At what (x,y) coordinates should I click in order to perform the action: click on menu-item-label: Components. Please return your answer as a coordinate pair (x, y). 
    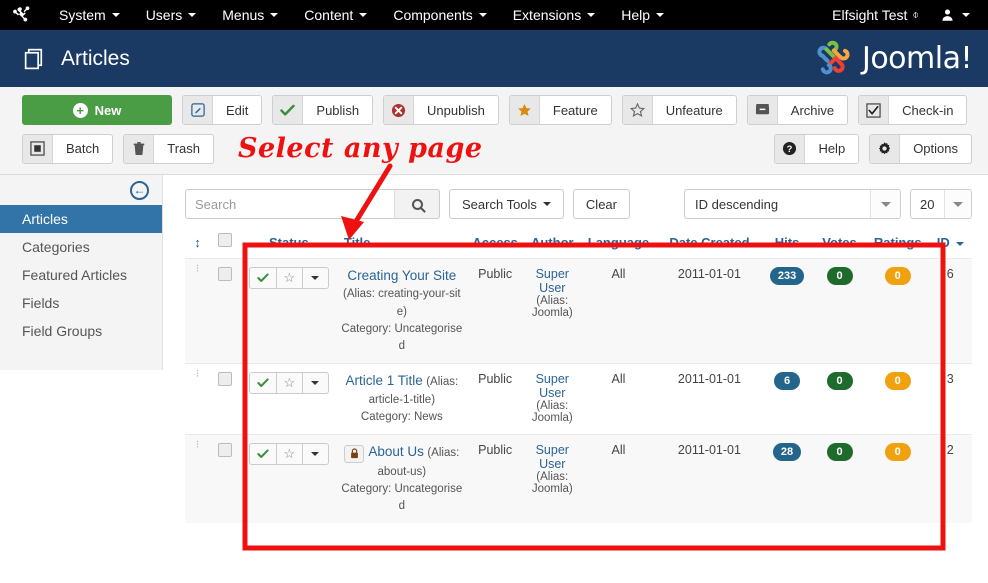
    Looking at the image, I should click on (433, 15).